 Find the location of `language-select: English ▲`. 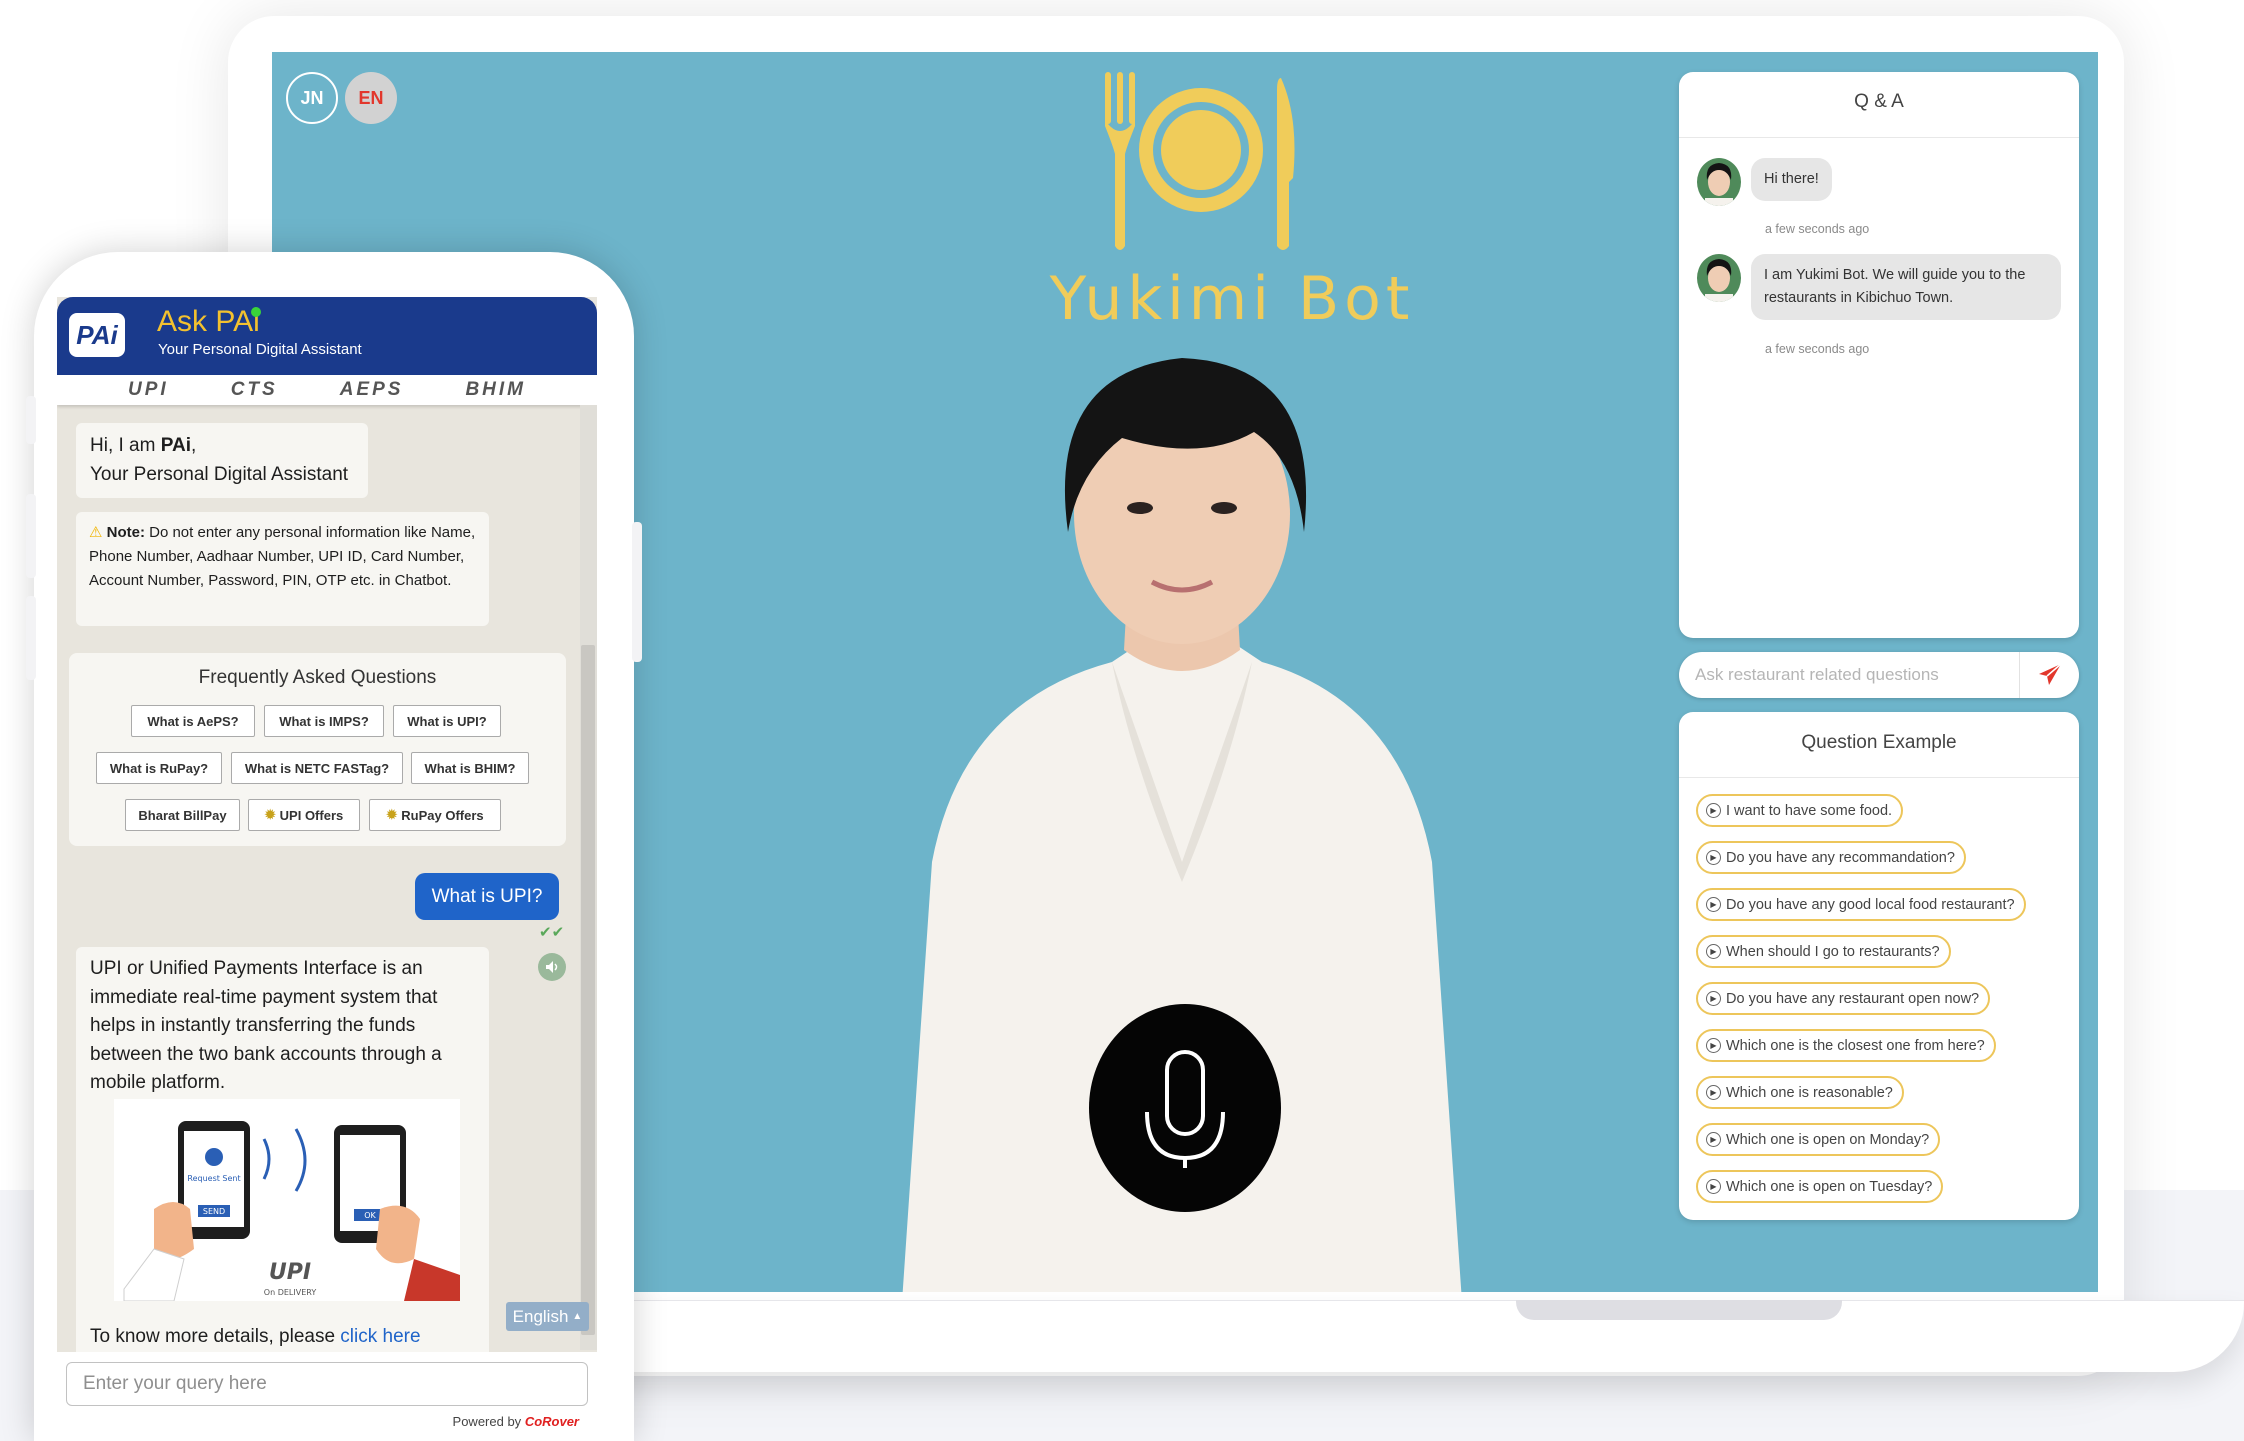

language-select: English ▲ is located at coordinates (547, 1316).